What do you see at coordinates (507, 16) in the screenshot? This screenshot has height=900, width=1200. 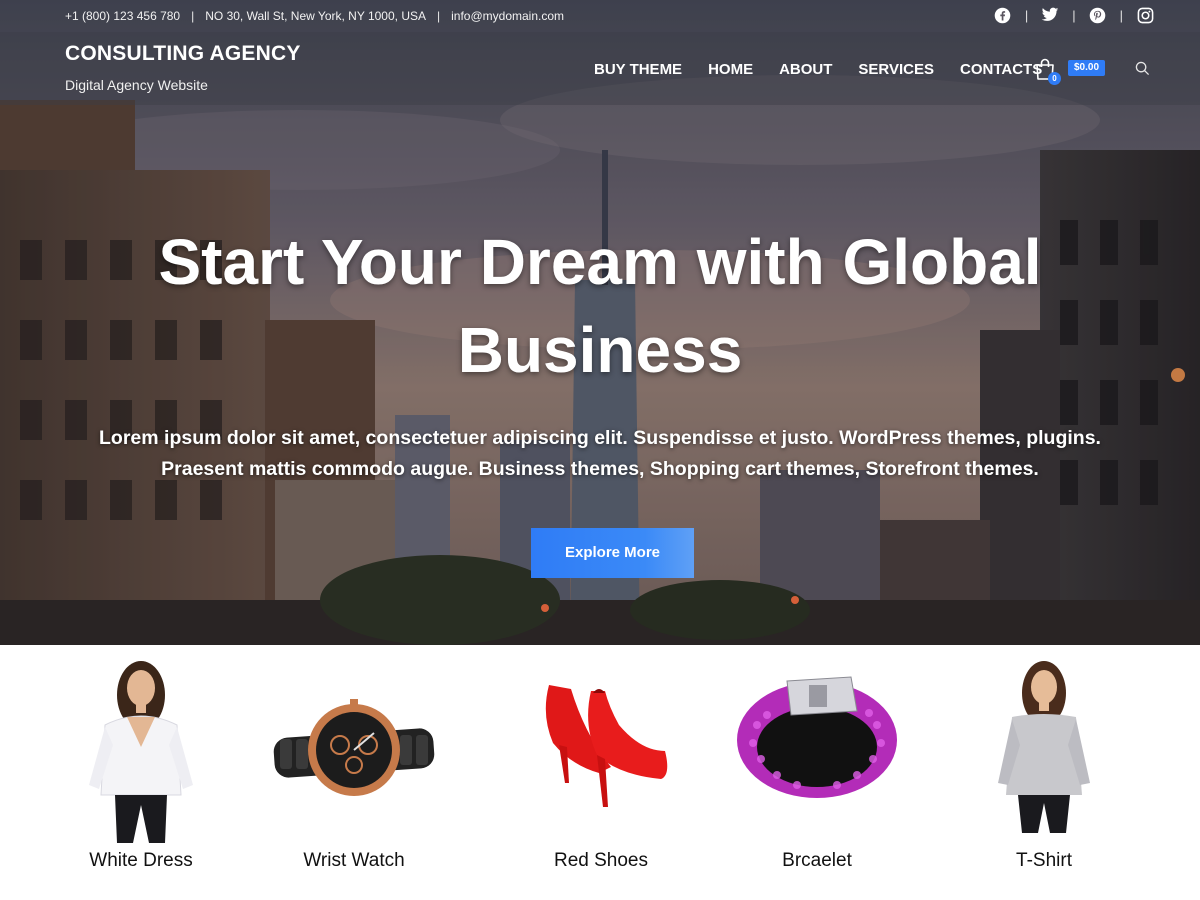 I see `email-link: info@mydomain.com` at bounding box center [507, 16].